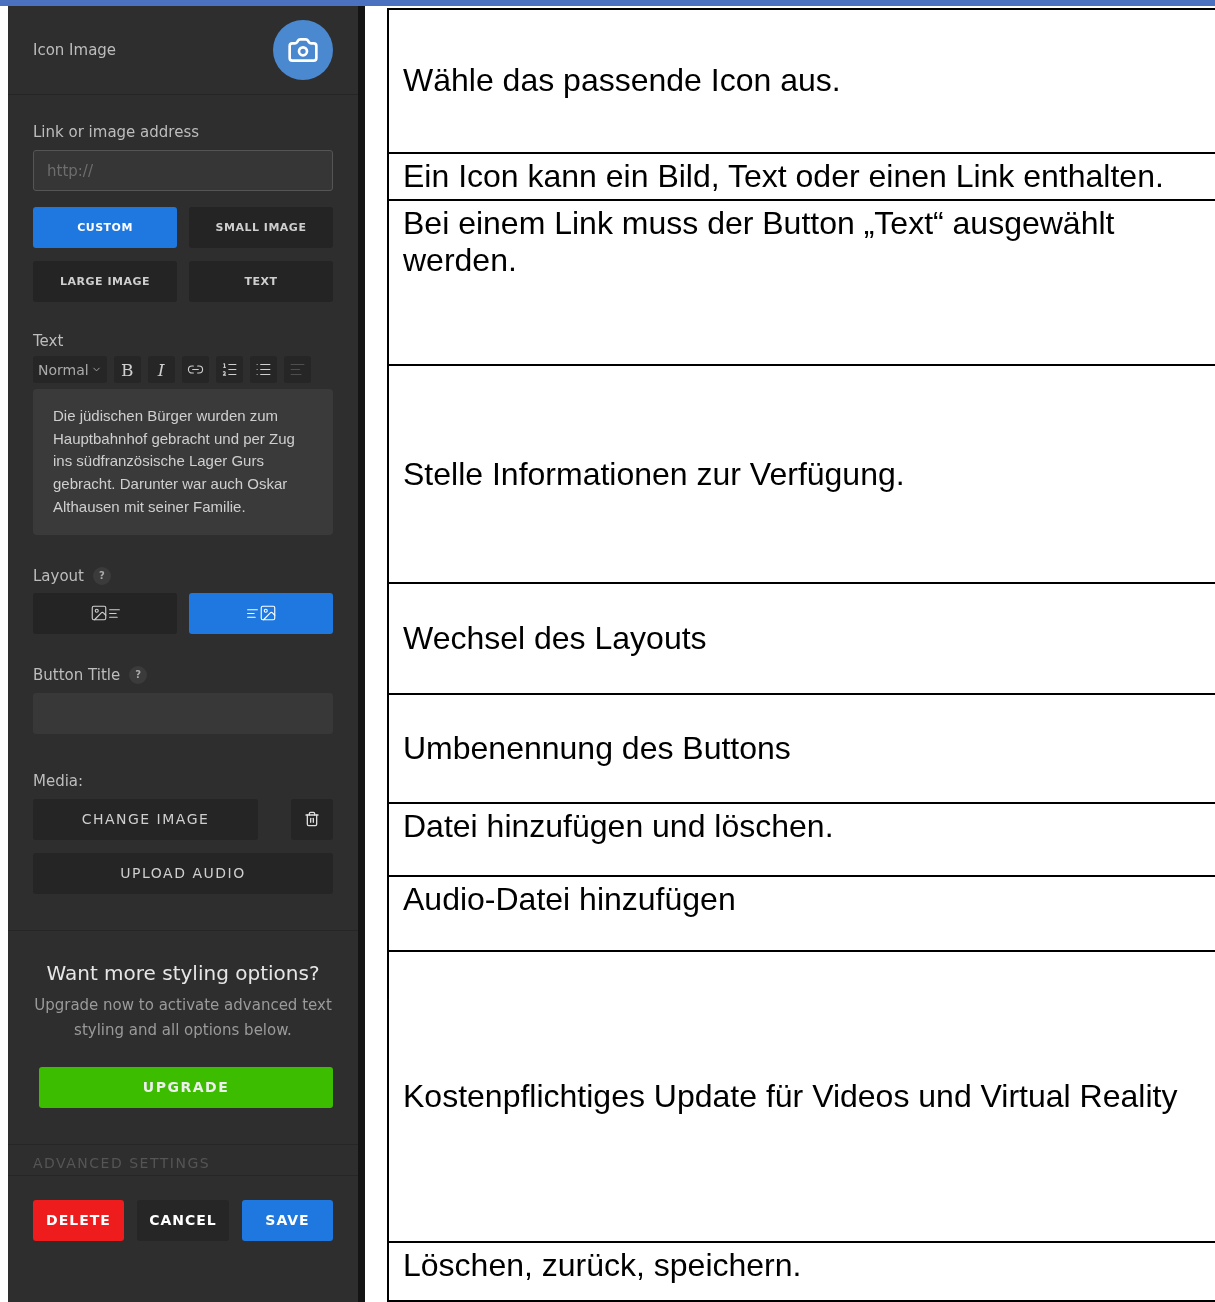 This screenshot has height=1302, width=1215. I want to click on section-label: Icon Image, so click(75, 50).